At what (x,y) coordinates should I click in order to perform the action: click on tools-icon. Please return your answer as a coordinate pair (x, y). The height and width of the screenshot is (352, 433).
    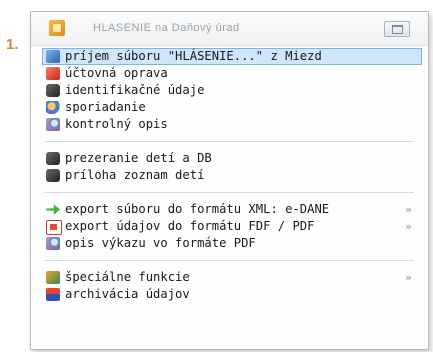
    Looking at the image, I should click on (53, 277).